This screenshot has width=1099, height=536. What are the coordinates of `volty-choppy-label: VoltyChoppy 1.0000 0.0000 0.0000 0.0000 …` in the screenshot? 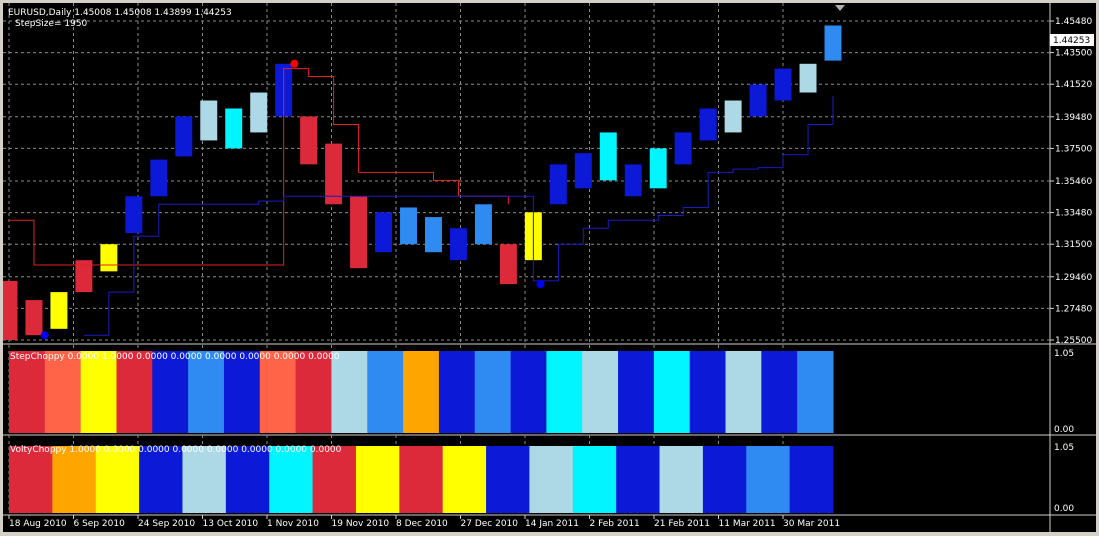 It's located at (176, 450).